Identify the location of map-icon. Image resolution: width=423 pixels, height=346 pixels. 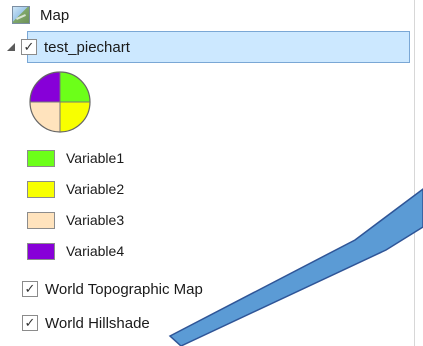
(21, 15).